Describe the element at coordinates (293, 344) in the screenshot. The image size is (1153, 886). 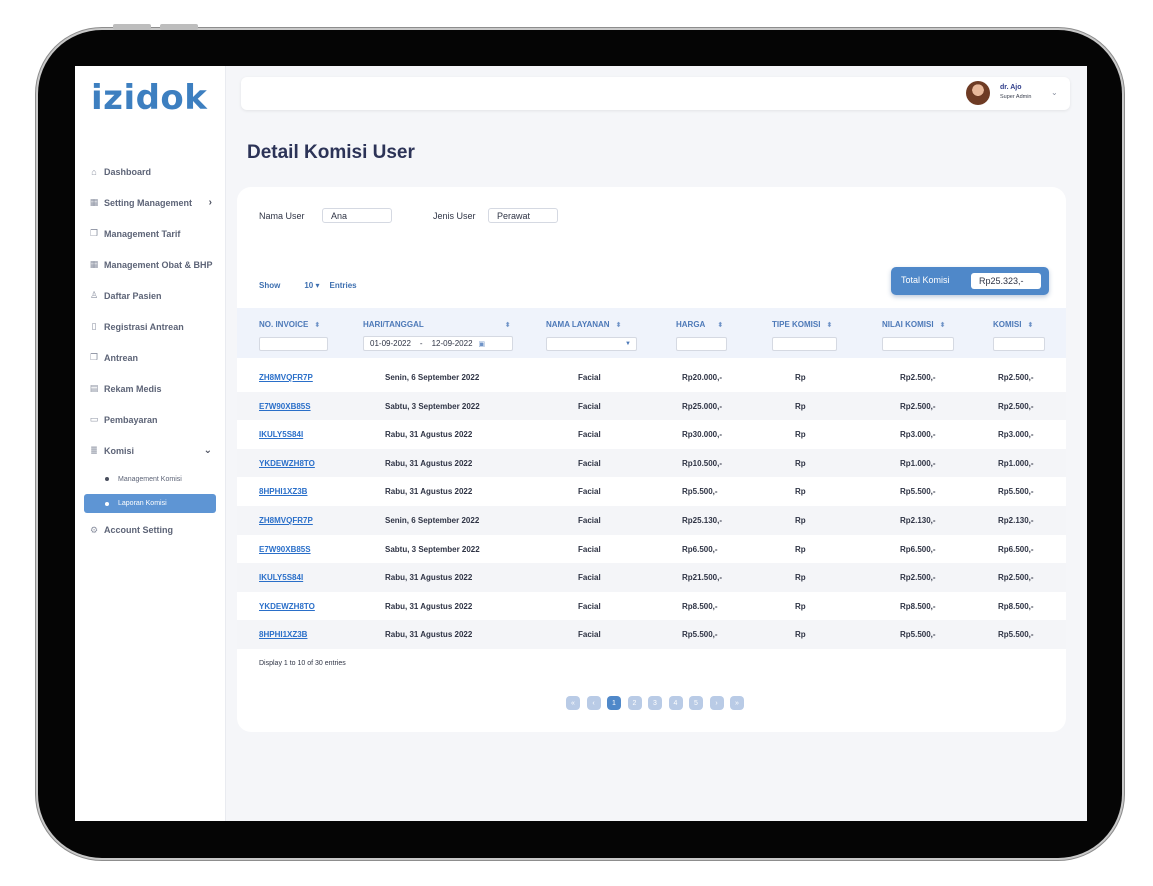
I see `invoice-filter-input` at that location.